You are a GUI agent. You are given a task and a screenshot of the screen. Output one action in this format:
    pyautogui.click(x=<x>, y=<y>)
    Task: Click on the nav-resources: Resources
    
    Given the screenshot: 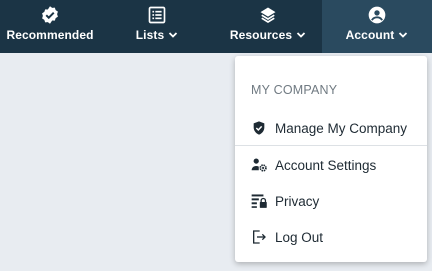 What is the action you would take?
    pyautogui.click(x=268, y=26)
    